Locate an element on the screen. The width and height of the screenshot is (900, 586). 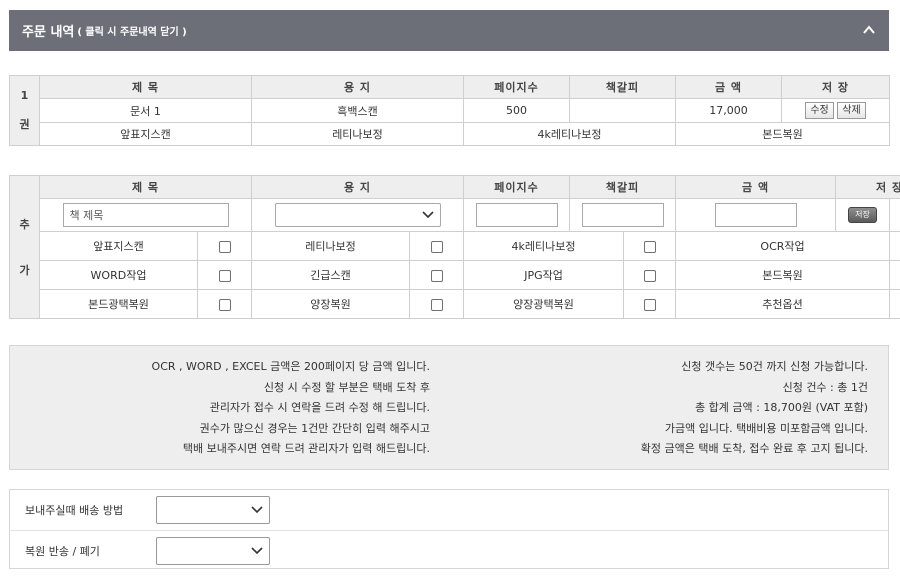
shipping-method-row: 보내주실때 배송 방법 is located at coordinates (449, 510).